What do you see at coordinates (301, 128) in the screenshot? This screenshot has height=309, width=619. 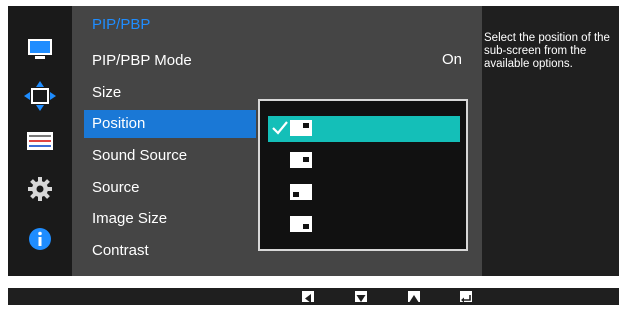 I see `pip-top-right-icon` at bounding box center [301, 128].